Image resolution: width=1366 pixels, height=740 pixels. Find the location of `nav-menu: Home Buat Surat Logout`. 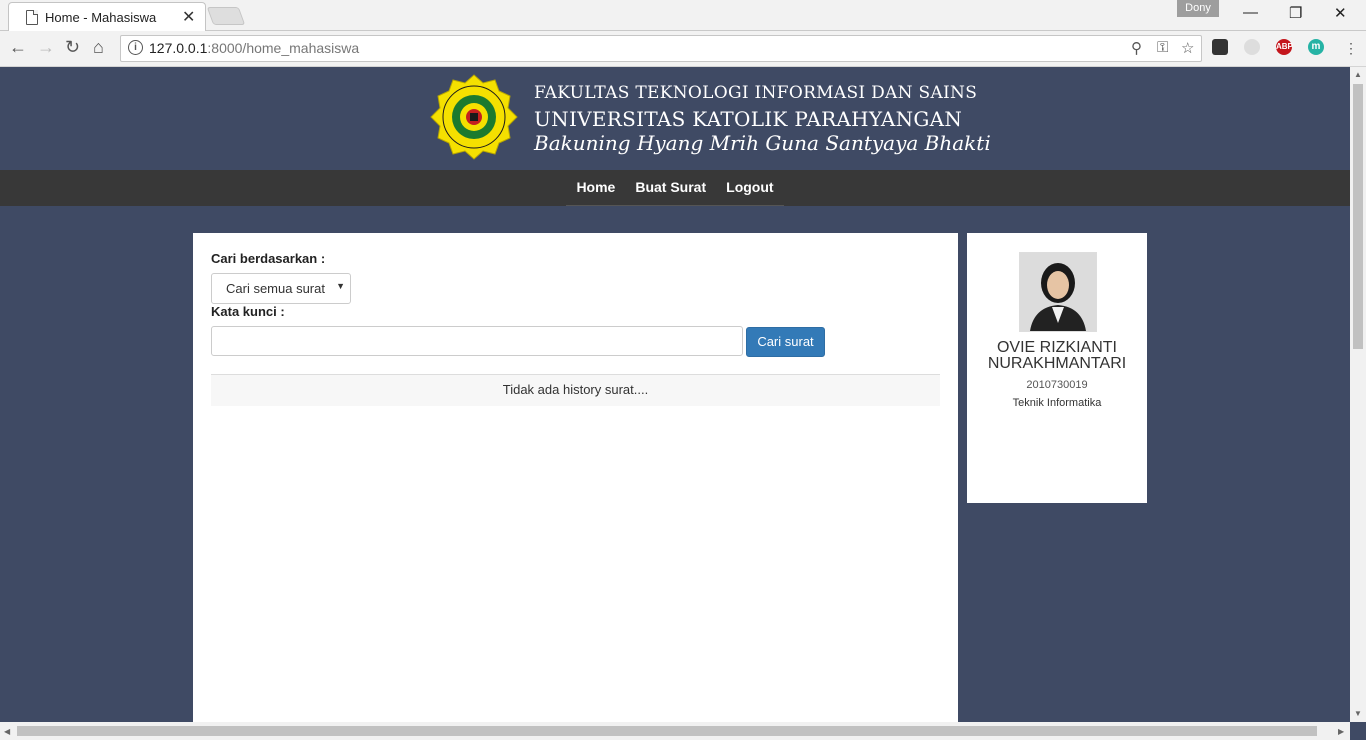

nav-menu: Home Buat Surat Logout is located at coordinates (675, 188).